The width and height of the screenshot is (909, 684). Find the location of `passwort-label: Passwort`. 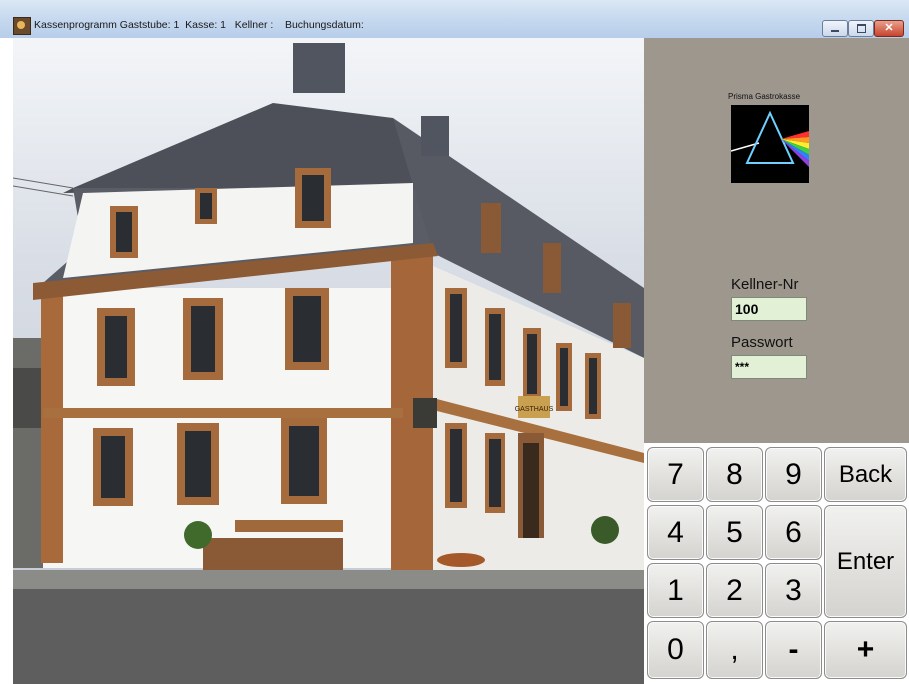

passwort-label: Passwort is located at coordinates (762, 342).